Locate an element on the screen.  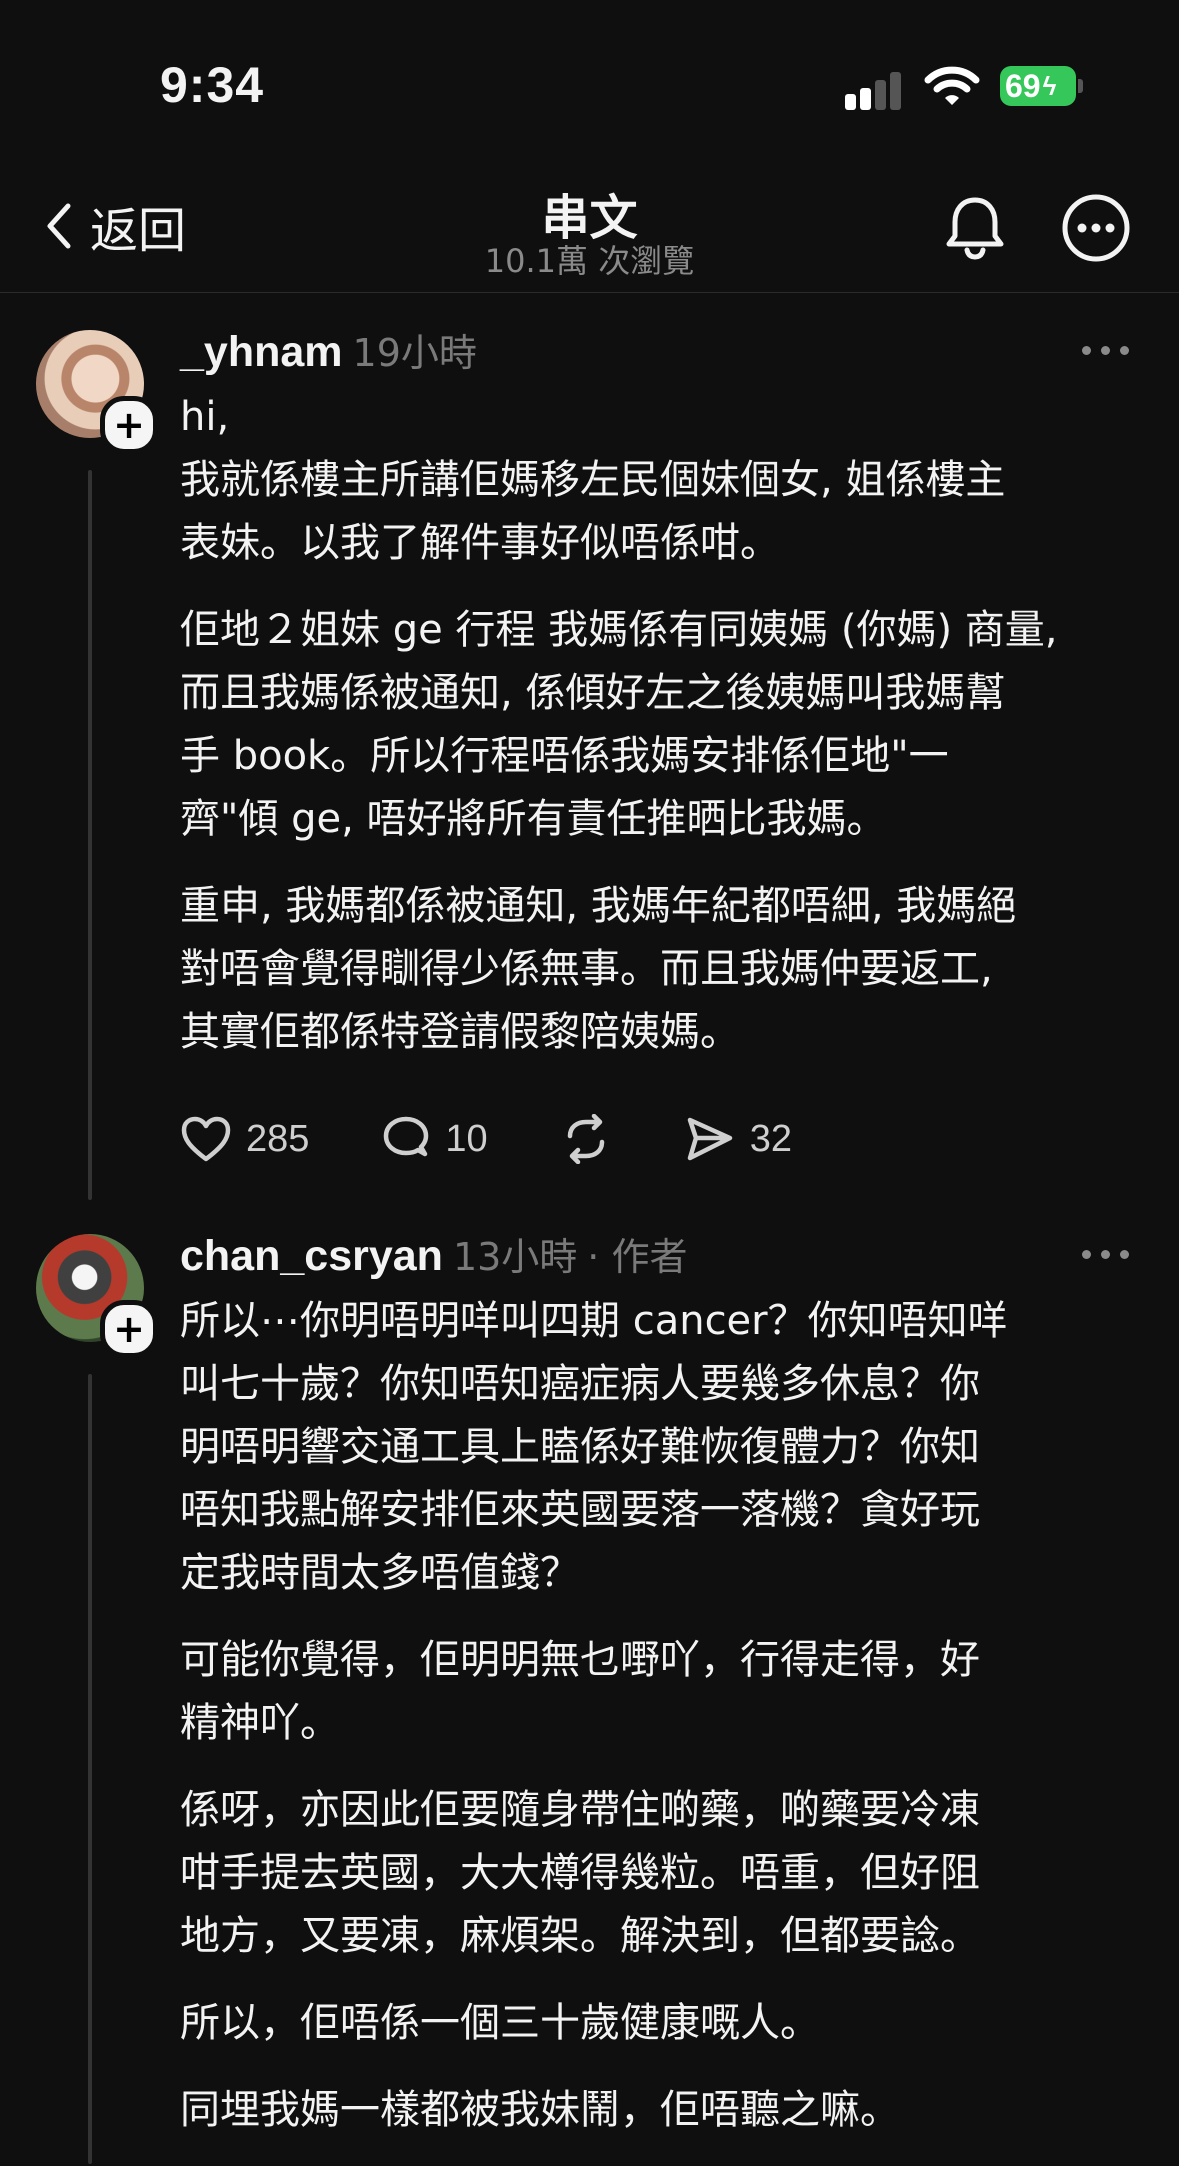
post-header: _yhnam 19小時 is located at coordinates (328, 350).